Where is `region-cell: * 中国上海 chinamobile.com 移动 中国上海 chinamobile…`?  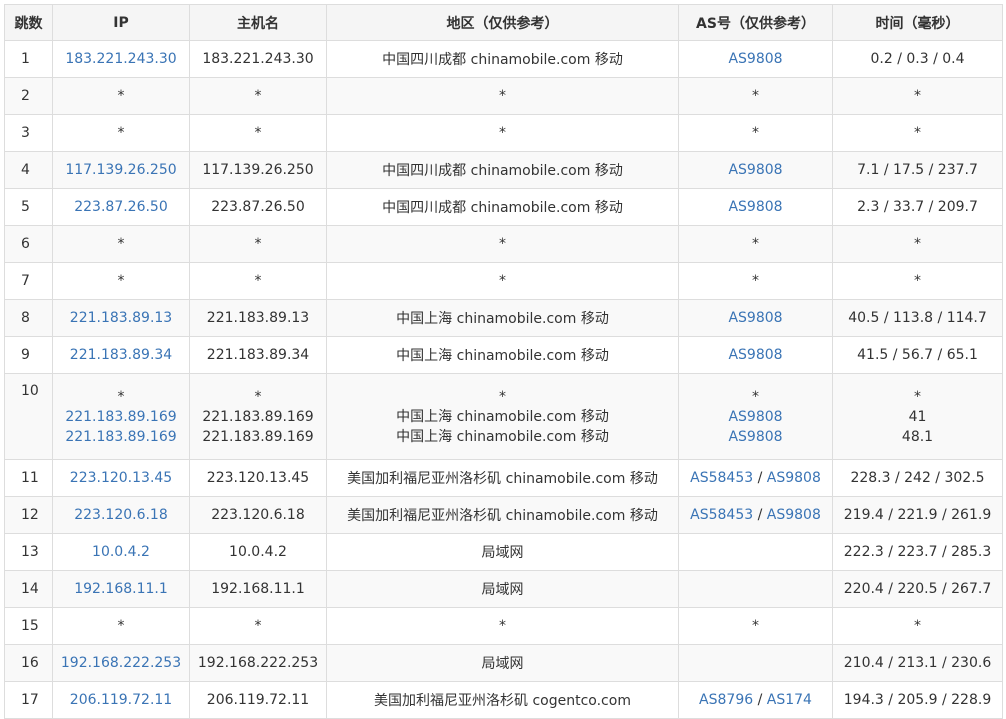
region-cell: * 中国上海 chinamobile.com 移动 中国上海 chinamobile… is located at coordinates (502, 416).